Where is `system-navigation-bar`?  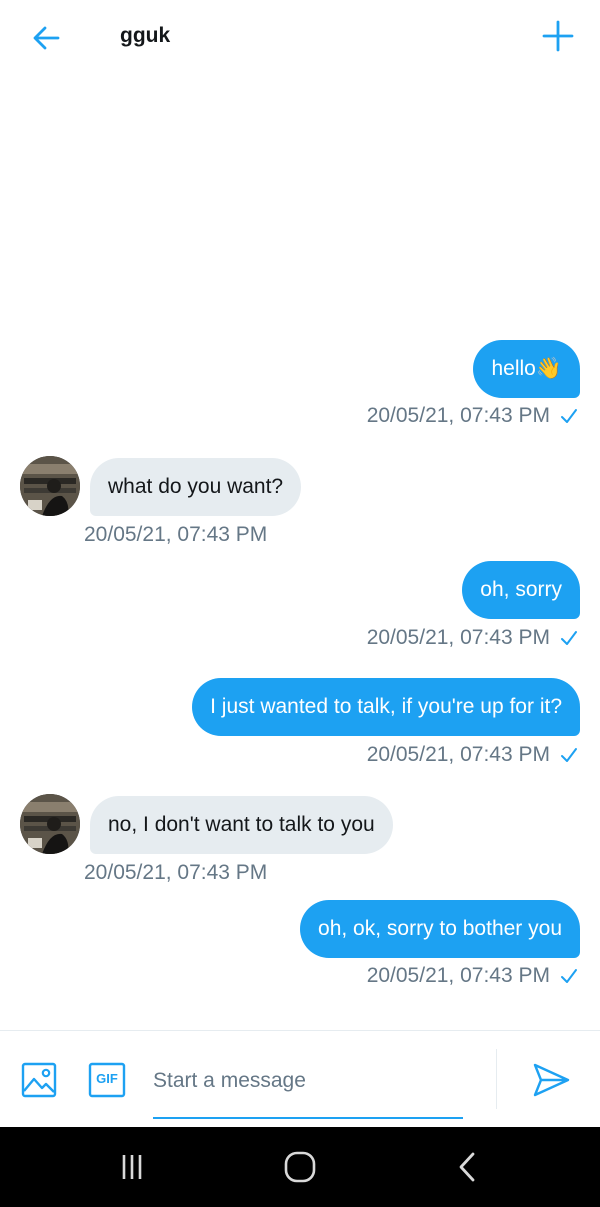
system-navigation-bar is located at coordinates (300, 1167).